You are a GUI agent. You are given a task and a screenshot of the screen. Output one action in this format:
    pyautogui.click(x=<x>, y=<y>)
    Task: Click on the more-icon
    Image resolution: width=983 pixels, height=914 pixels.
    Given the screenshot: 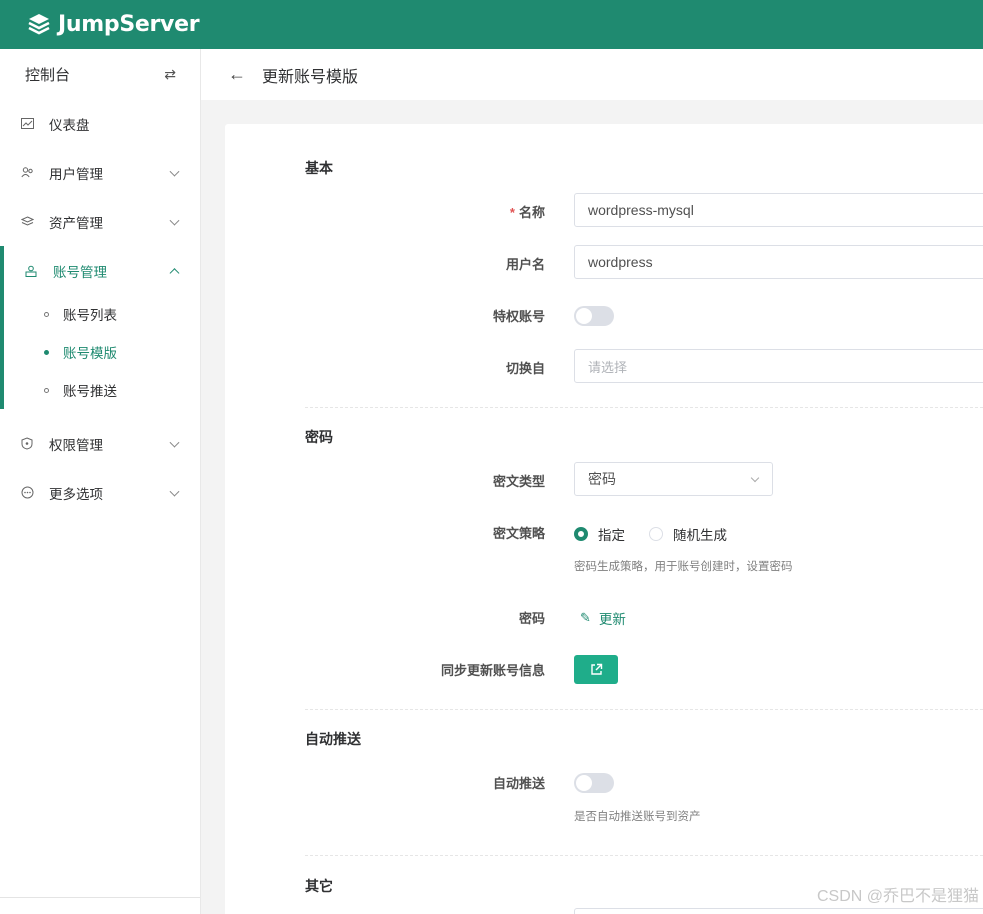 What is the action you would take?
    pyautogui.click(x=27, y=493)
    